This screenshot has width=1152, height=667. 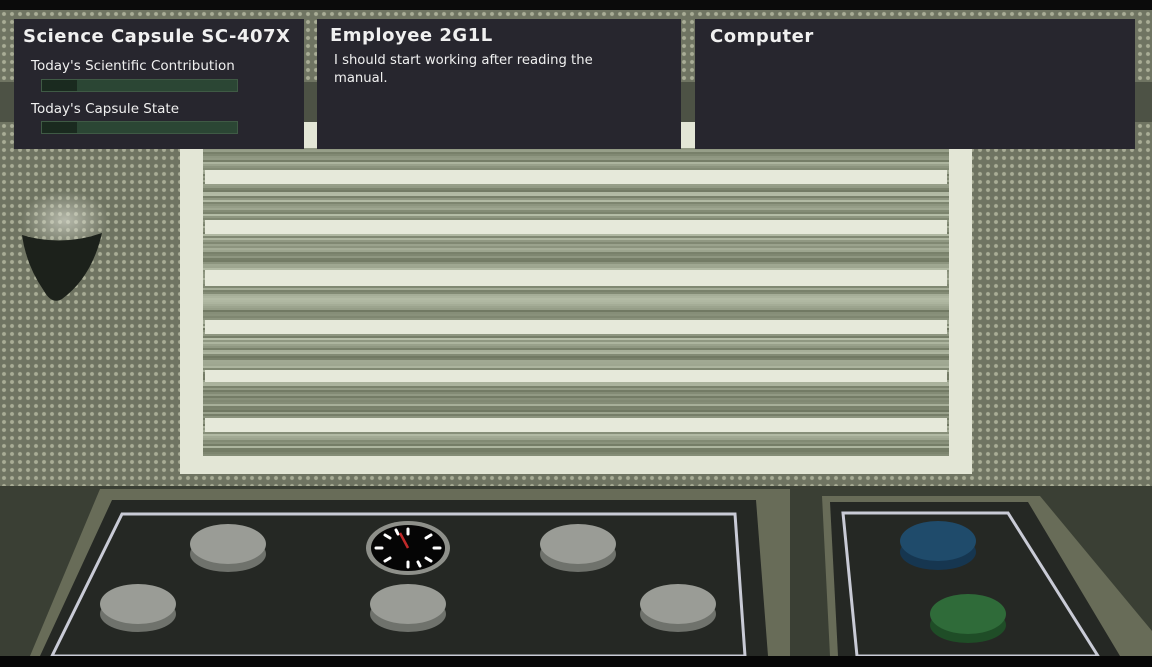 I want to click on contribution-label: Today's Scientific Contribution, so click(x=133, y=66).